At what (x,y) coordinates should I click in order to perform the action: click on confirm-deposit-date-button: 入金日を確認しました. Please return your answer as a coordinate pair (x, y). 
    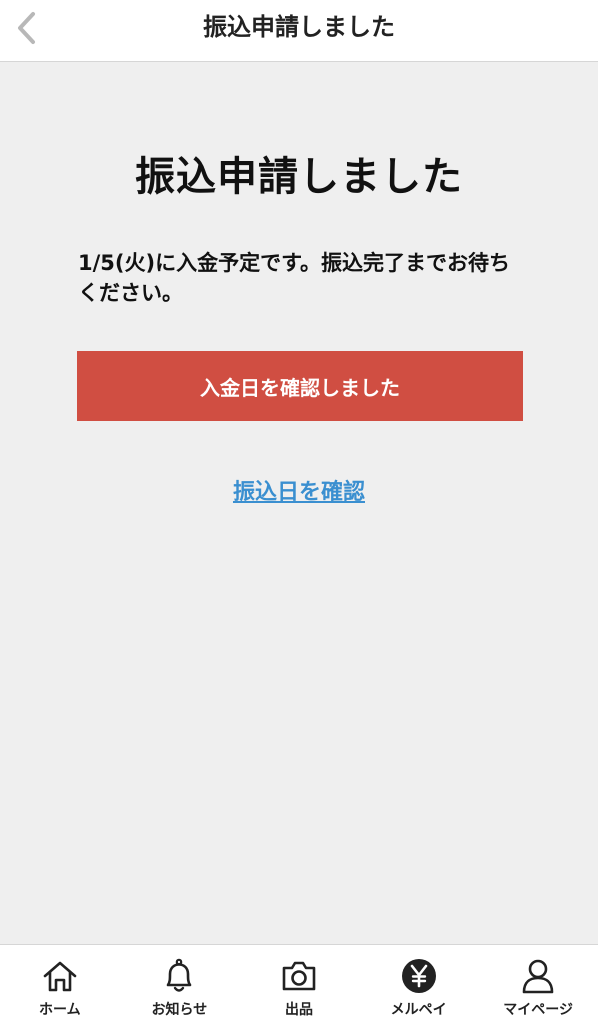
    Looking at the image, I should click on (300, 386).